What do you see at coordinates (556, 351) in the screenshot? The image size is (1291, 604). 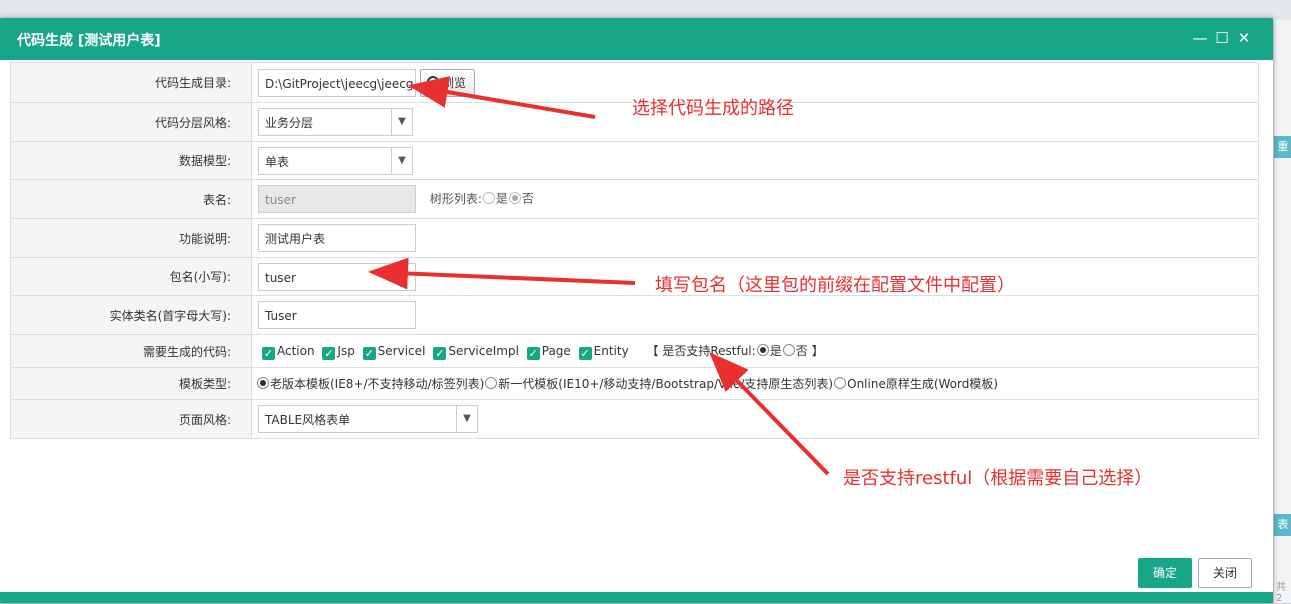 I see `generate-page-label: Page` at bounding box center [556, 351].